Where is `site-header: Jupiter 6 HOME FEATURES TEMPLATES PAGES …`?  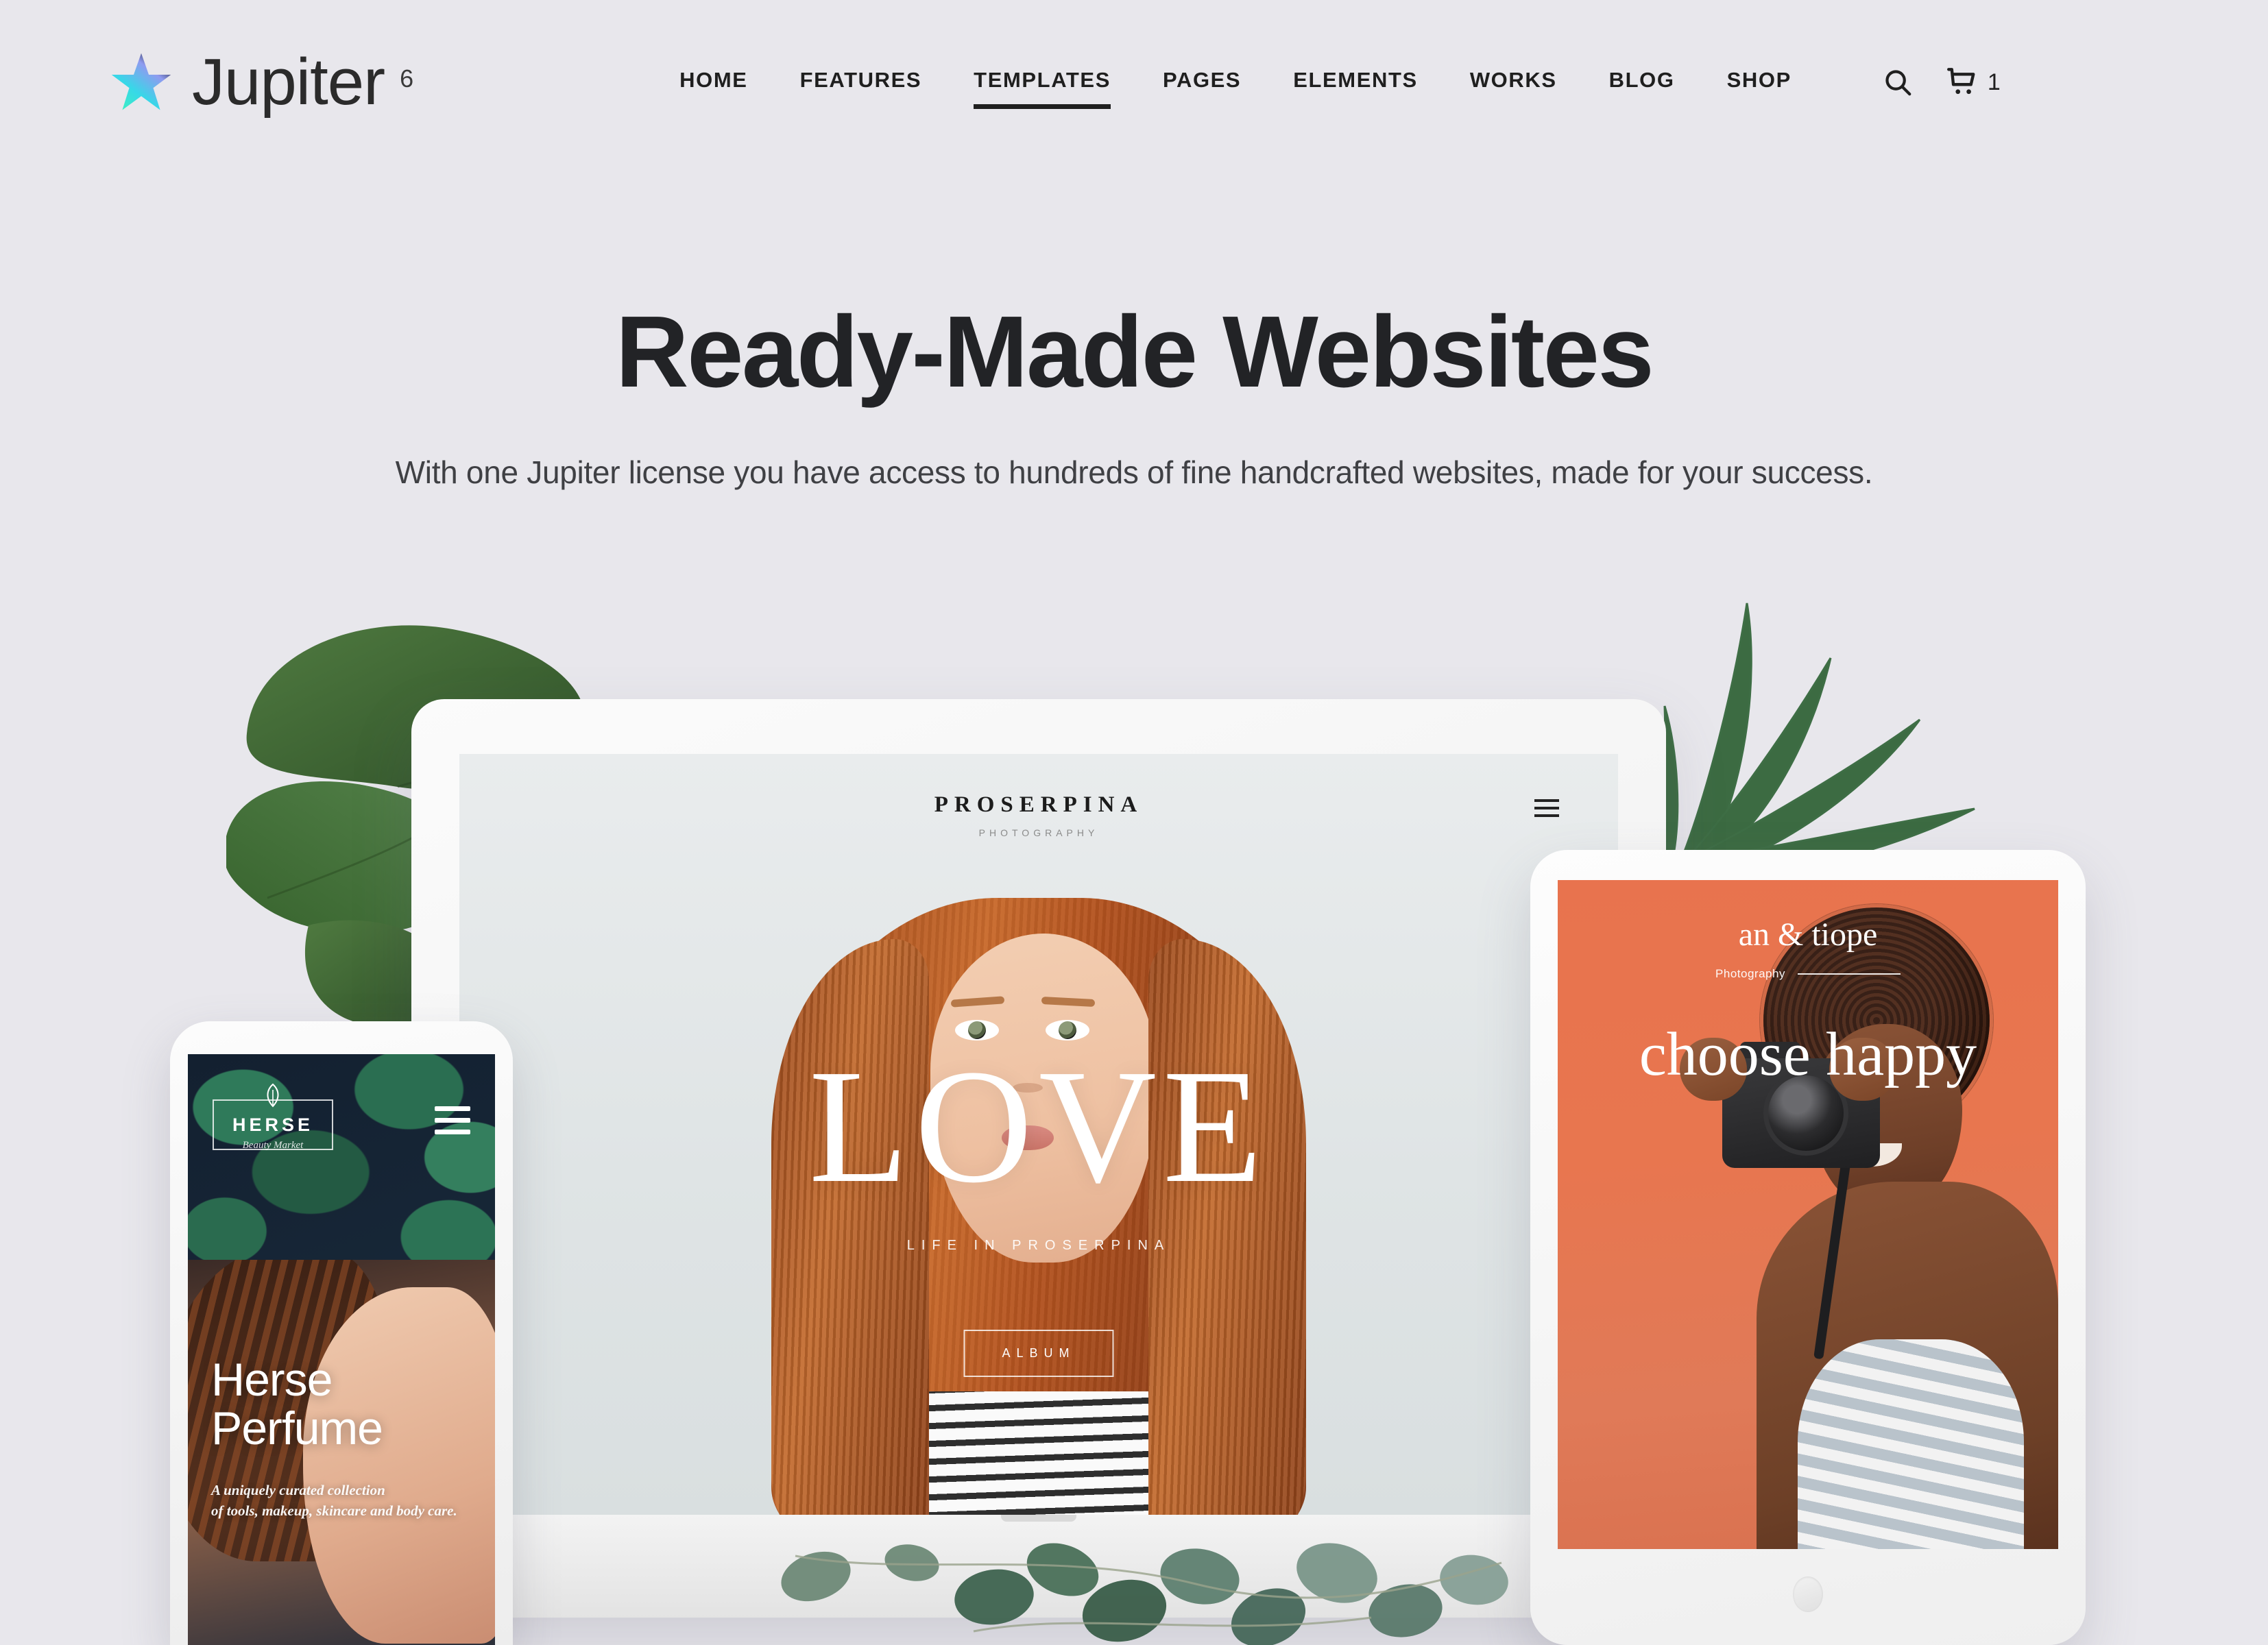
site-header: Jupiter 6 HOME FEATURES TEMPLATES PAGES … is located at coordinates (1134, 82).